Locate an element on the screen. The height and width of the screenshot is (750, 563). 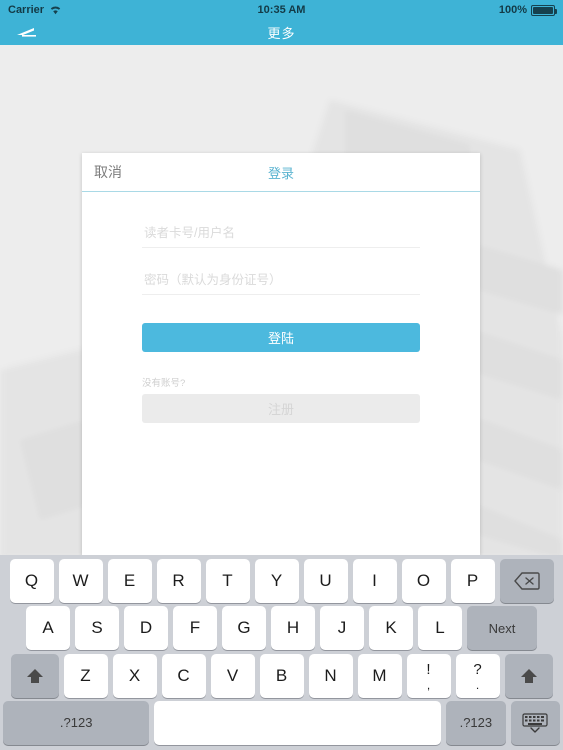
shift-up-arrow-icon-left is located at coordinates (34, 675).